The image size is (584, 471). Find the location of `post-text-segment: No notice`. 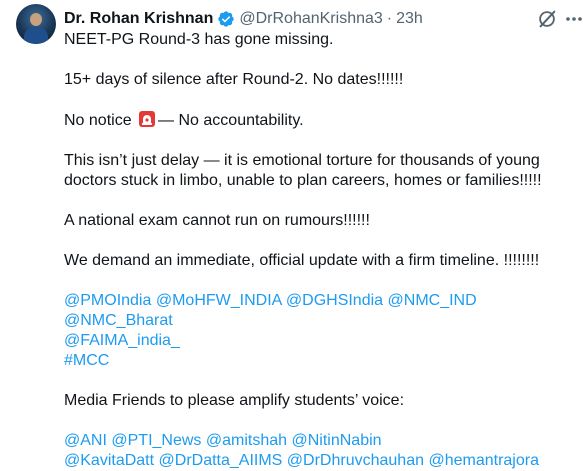

post-text-segment: No notice is located at coordinates (100, 120).